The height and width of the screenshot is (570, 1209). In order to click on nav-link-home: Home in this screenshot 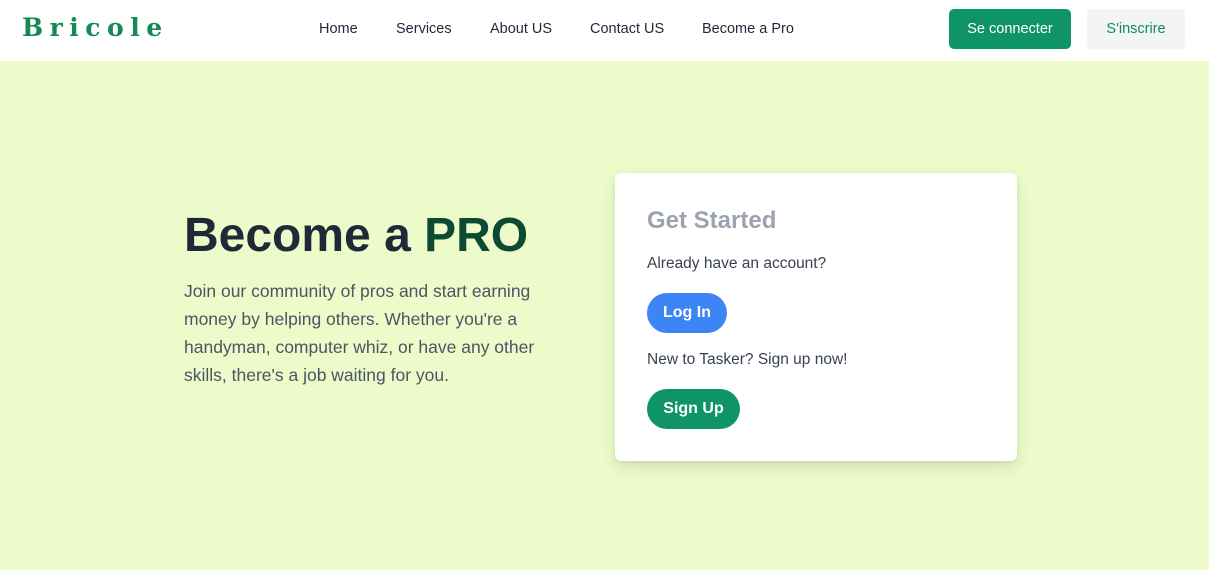, I will do `click(338, 29)`.